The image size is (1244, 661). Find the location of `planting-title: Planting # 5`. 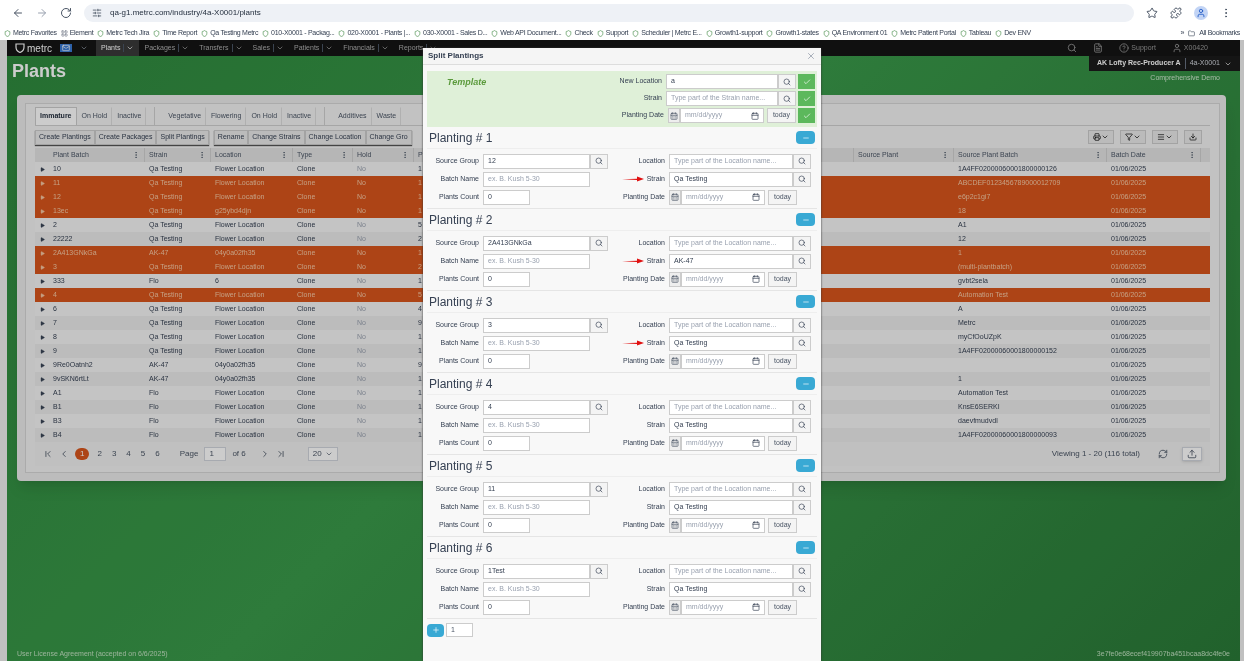

planting-title: Planting # 5 is located at coordinates (461, 466).